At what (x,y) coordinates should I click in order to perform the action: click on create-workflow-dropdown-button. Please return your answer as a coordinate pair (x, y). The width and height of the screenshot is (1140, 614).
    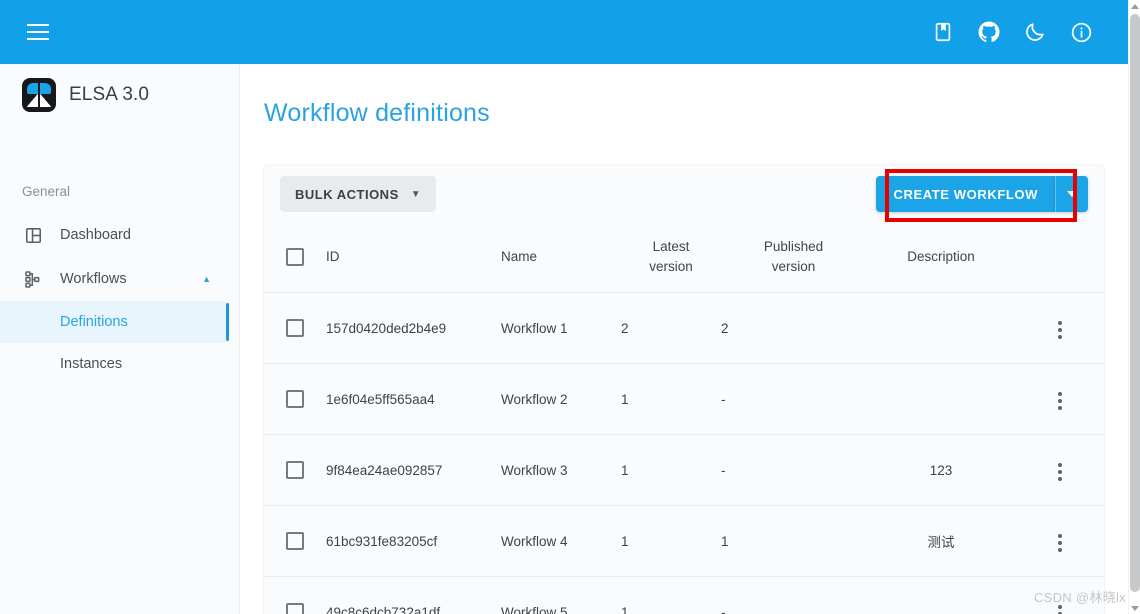
    Looking at the image, I should click on (1071, 194).